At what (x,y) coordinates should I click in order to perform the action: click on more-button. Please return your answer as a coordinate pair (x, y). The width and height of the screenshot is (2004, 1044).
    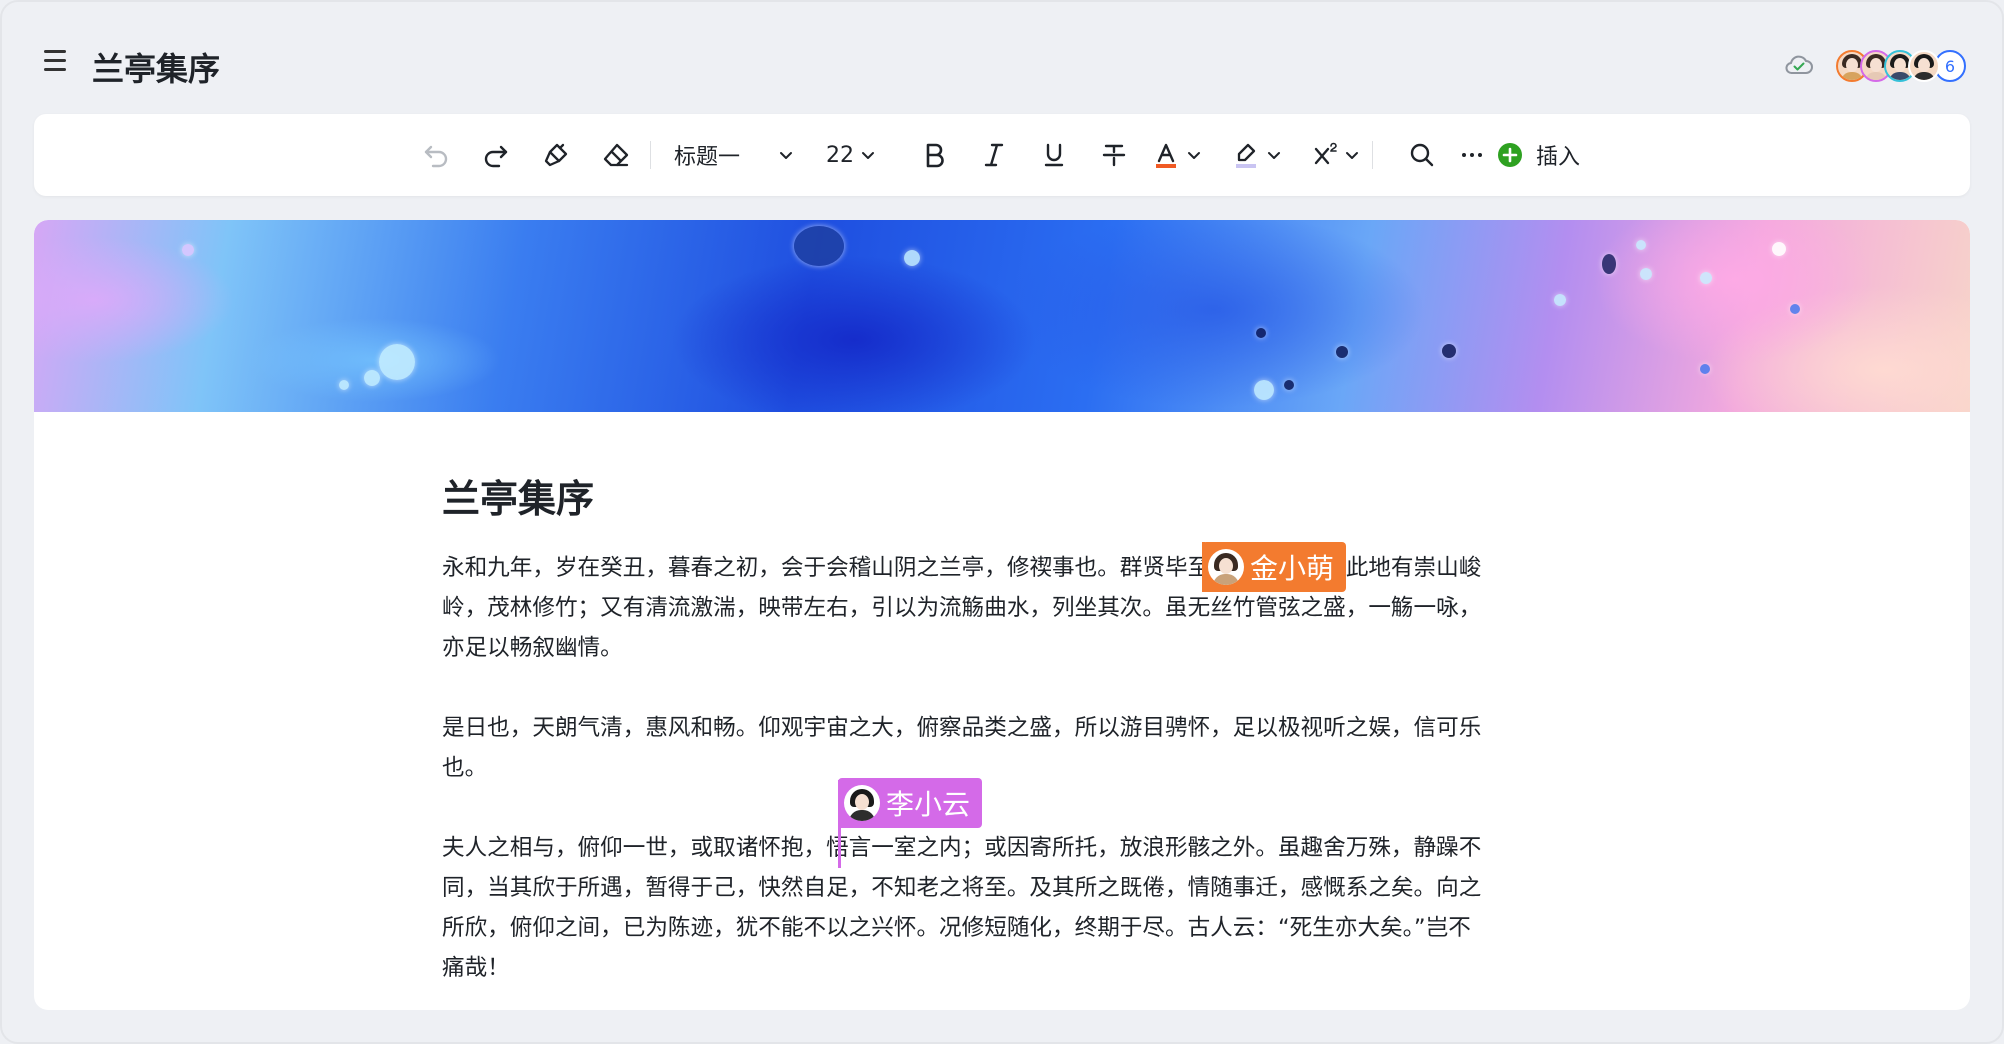
    Looking at the image, I should click on (1472, 155).